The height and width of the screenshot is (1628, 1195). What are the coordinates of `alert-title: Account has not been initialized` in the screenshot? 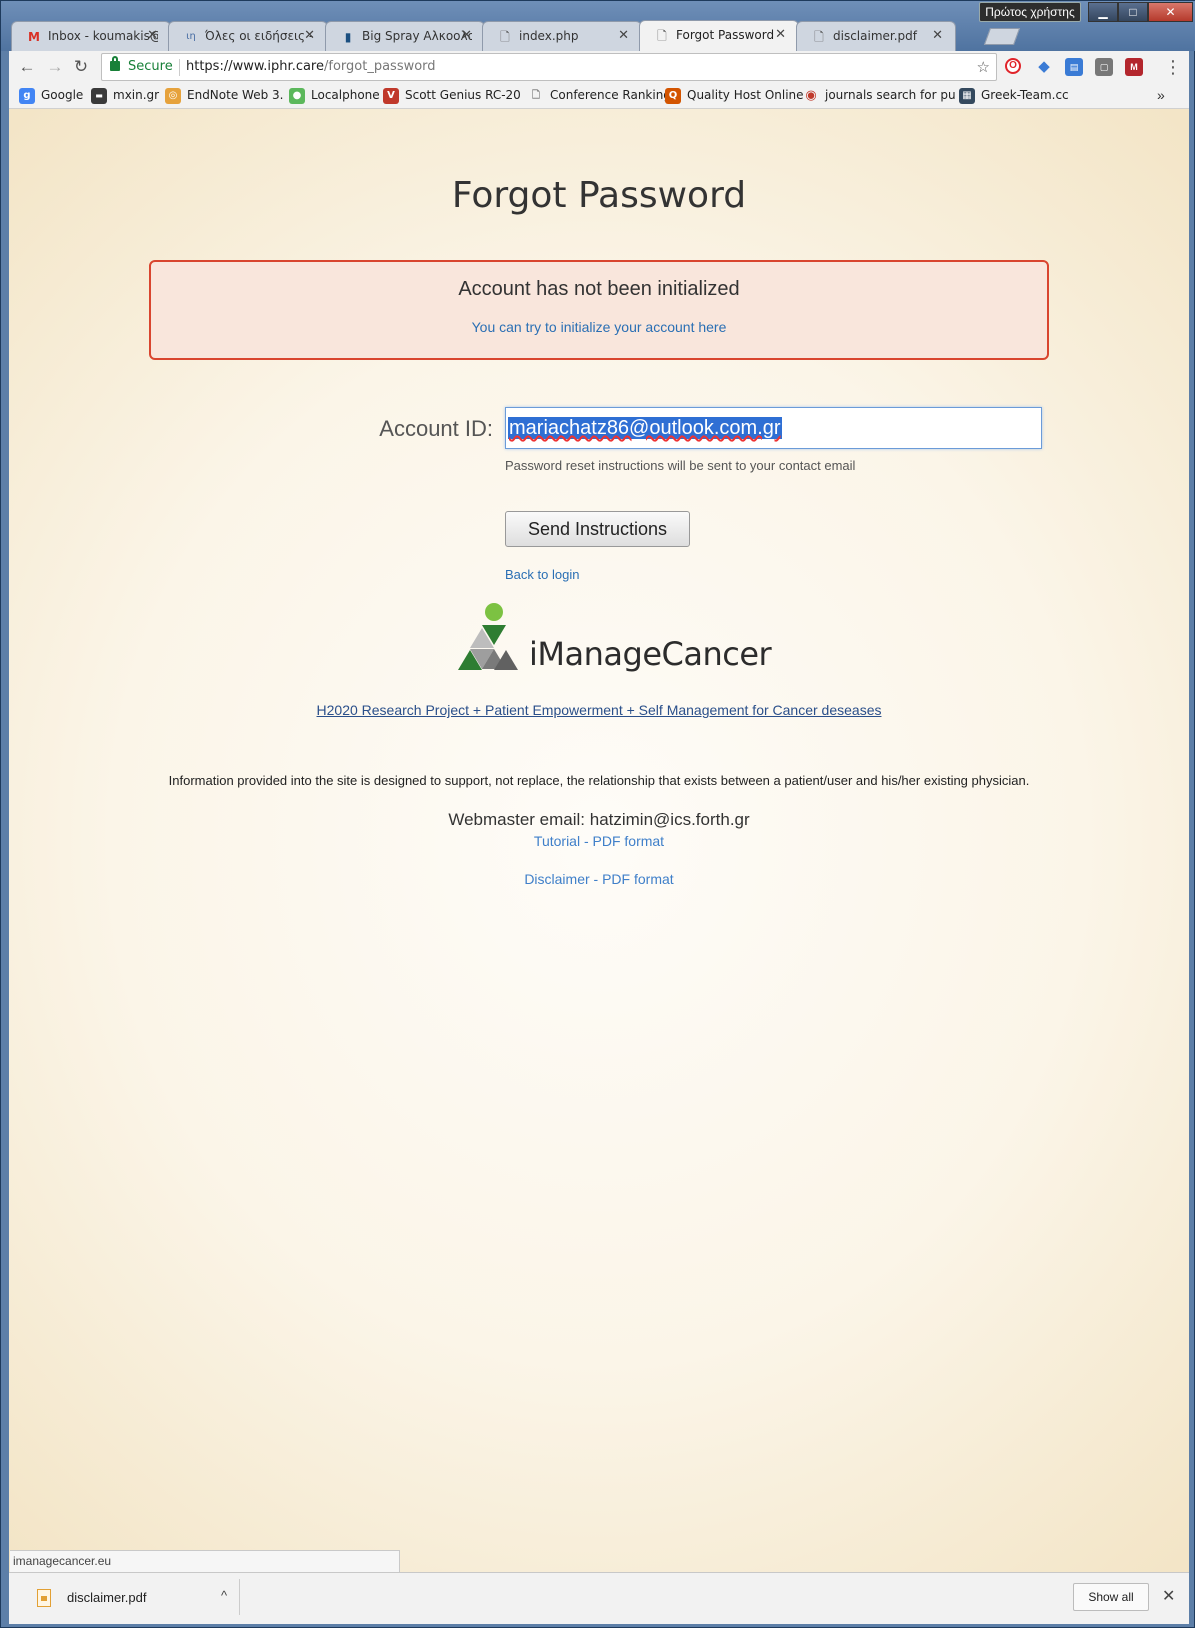 It's located at (599, 289).